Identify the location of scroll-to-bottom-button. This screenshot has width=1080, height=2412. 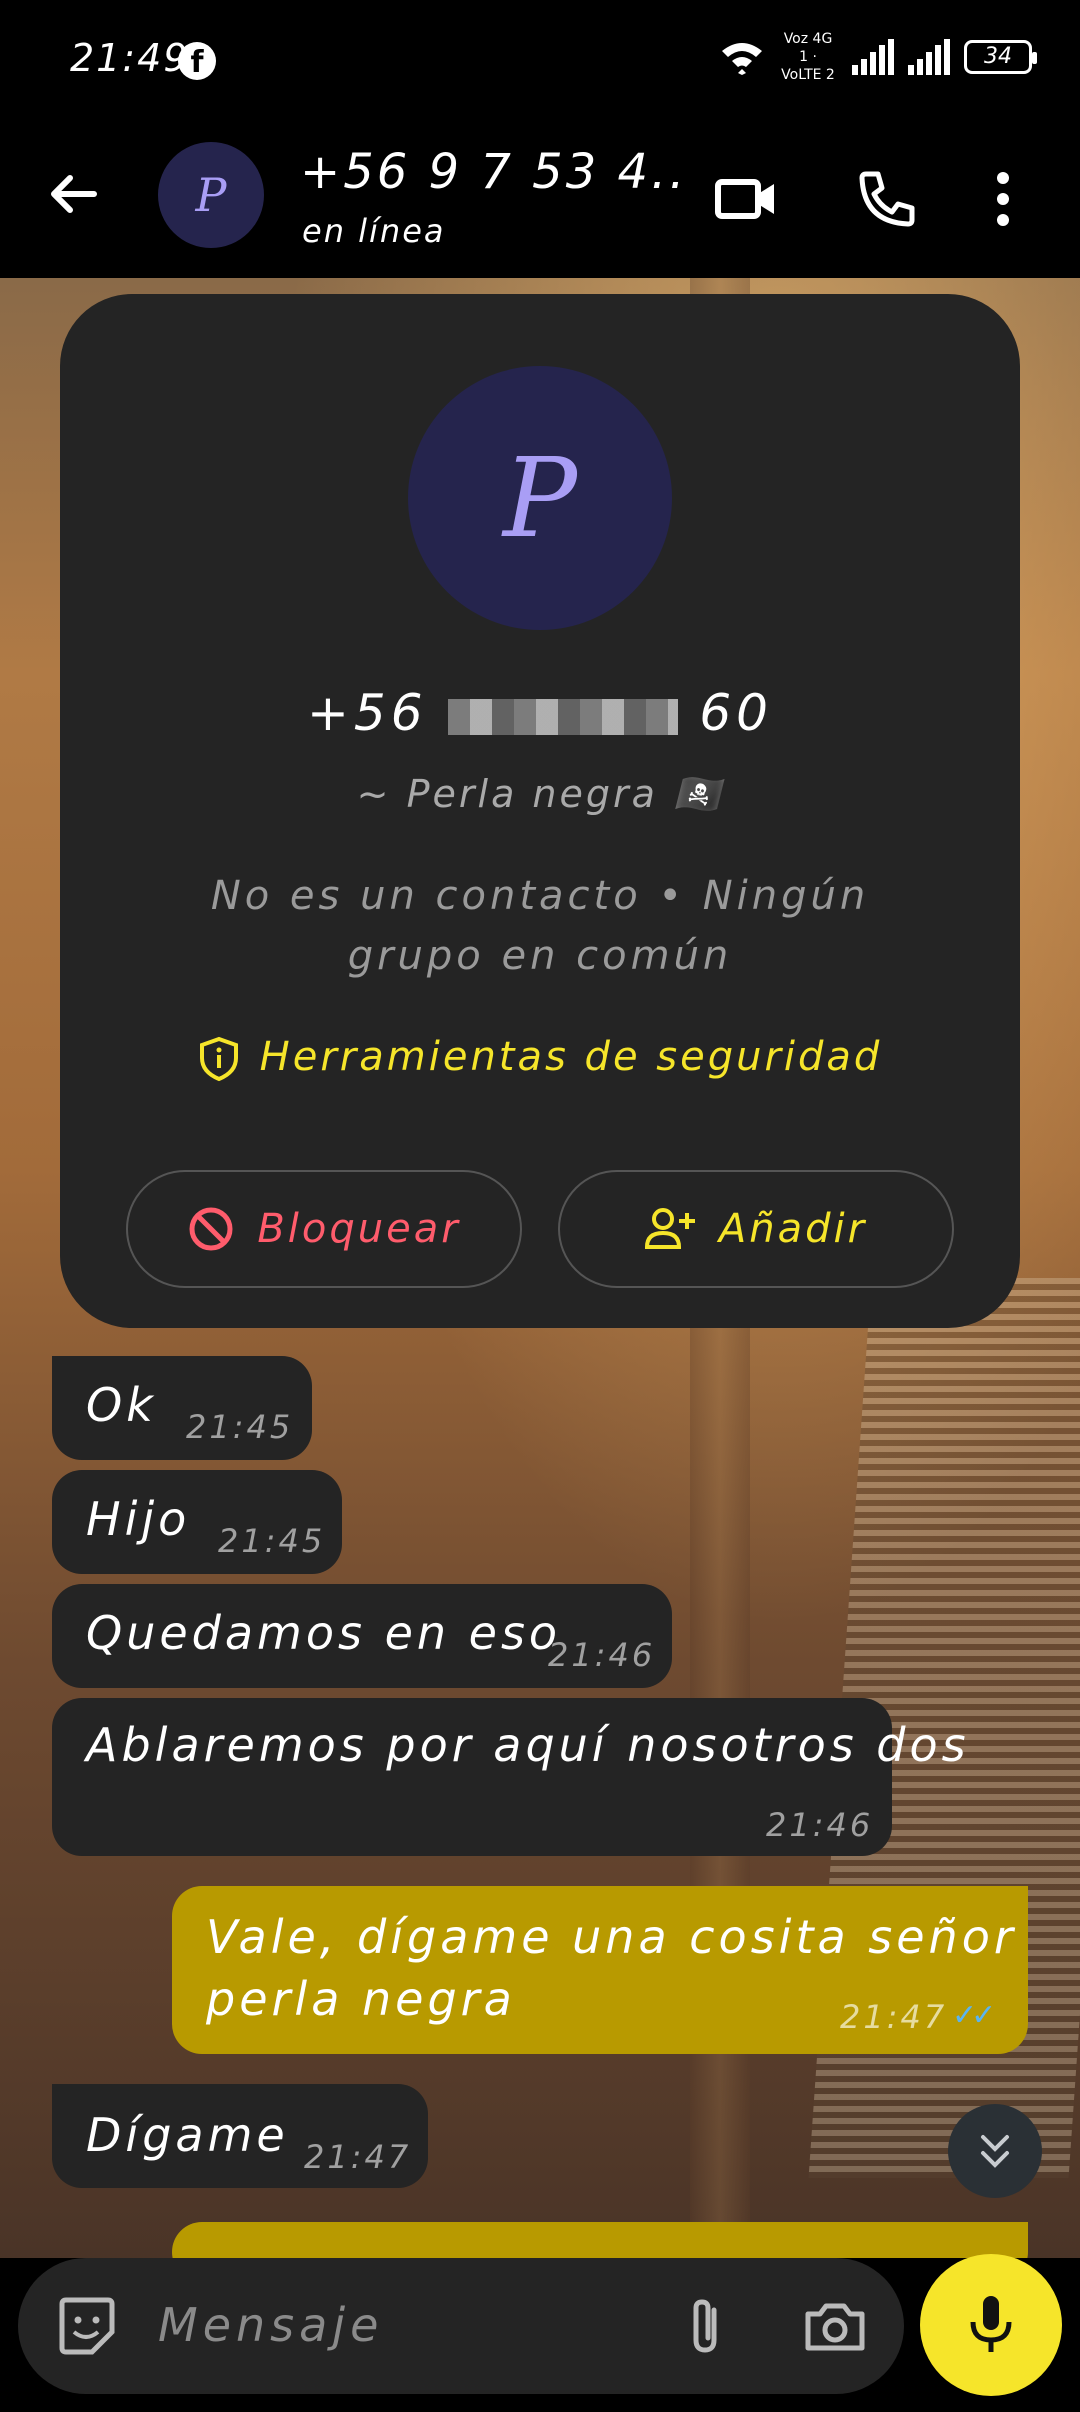
(995, 2151).